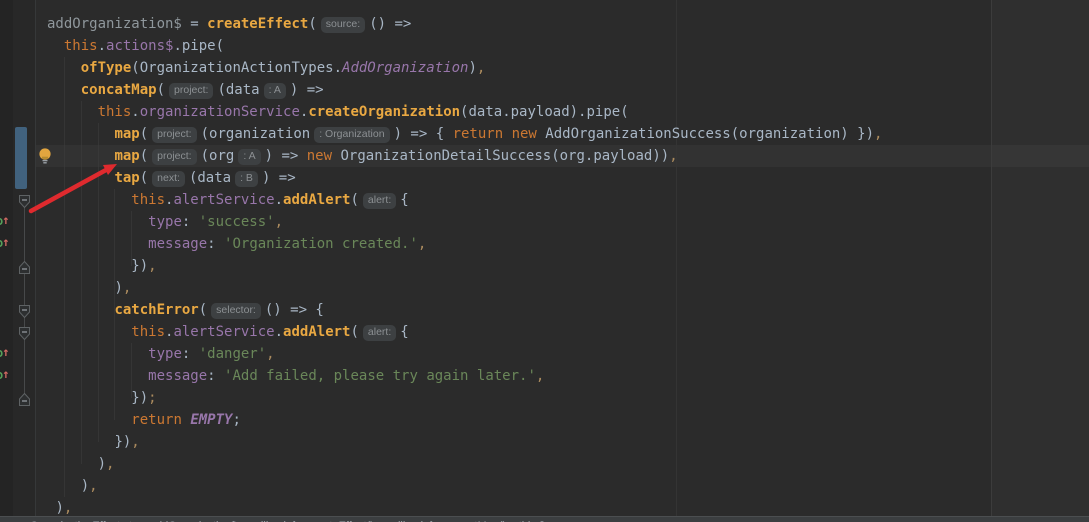 The image size is (1089, 522). What do you see at coordinates (562, 310) in the screenshot?
I see `code-line: catchError(selector:() => {` at bounding box center [562, 310].